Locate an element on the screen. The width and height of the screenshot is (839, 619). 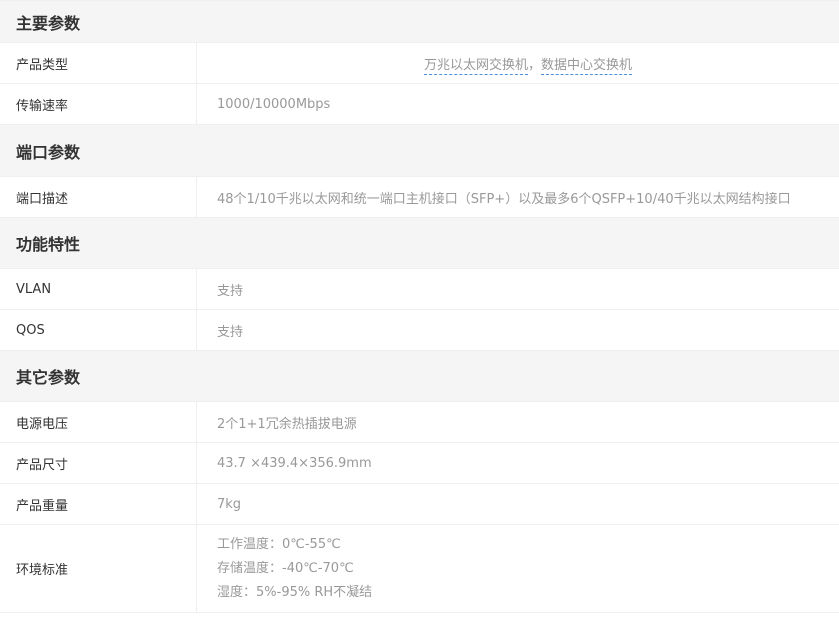
row-qos: QOS 支持 is located at coordinates (419, 330).